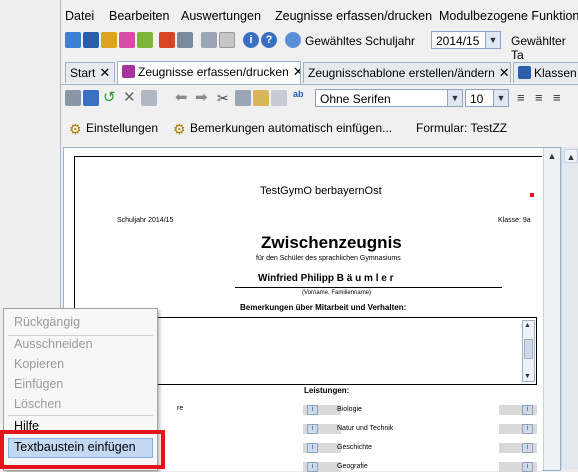  Describe the element at coordinates (355, 447) in the screenshot. I see `subject-label: Geschichte` at that location.